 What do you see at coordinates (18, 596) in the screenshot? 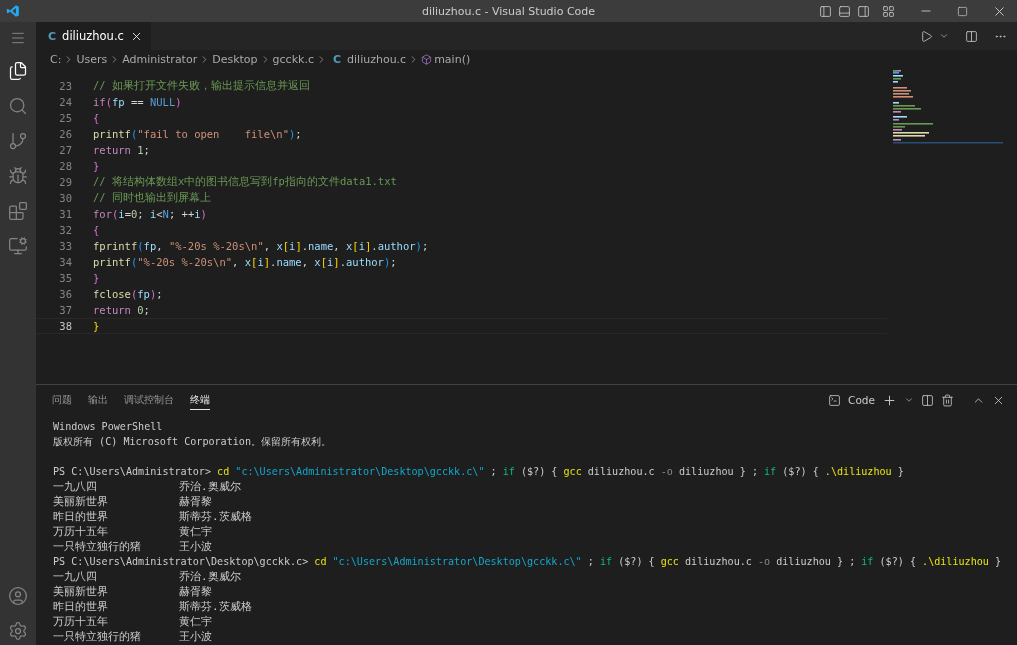
I see `account-icon` at bounding box center [18, 596].